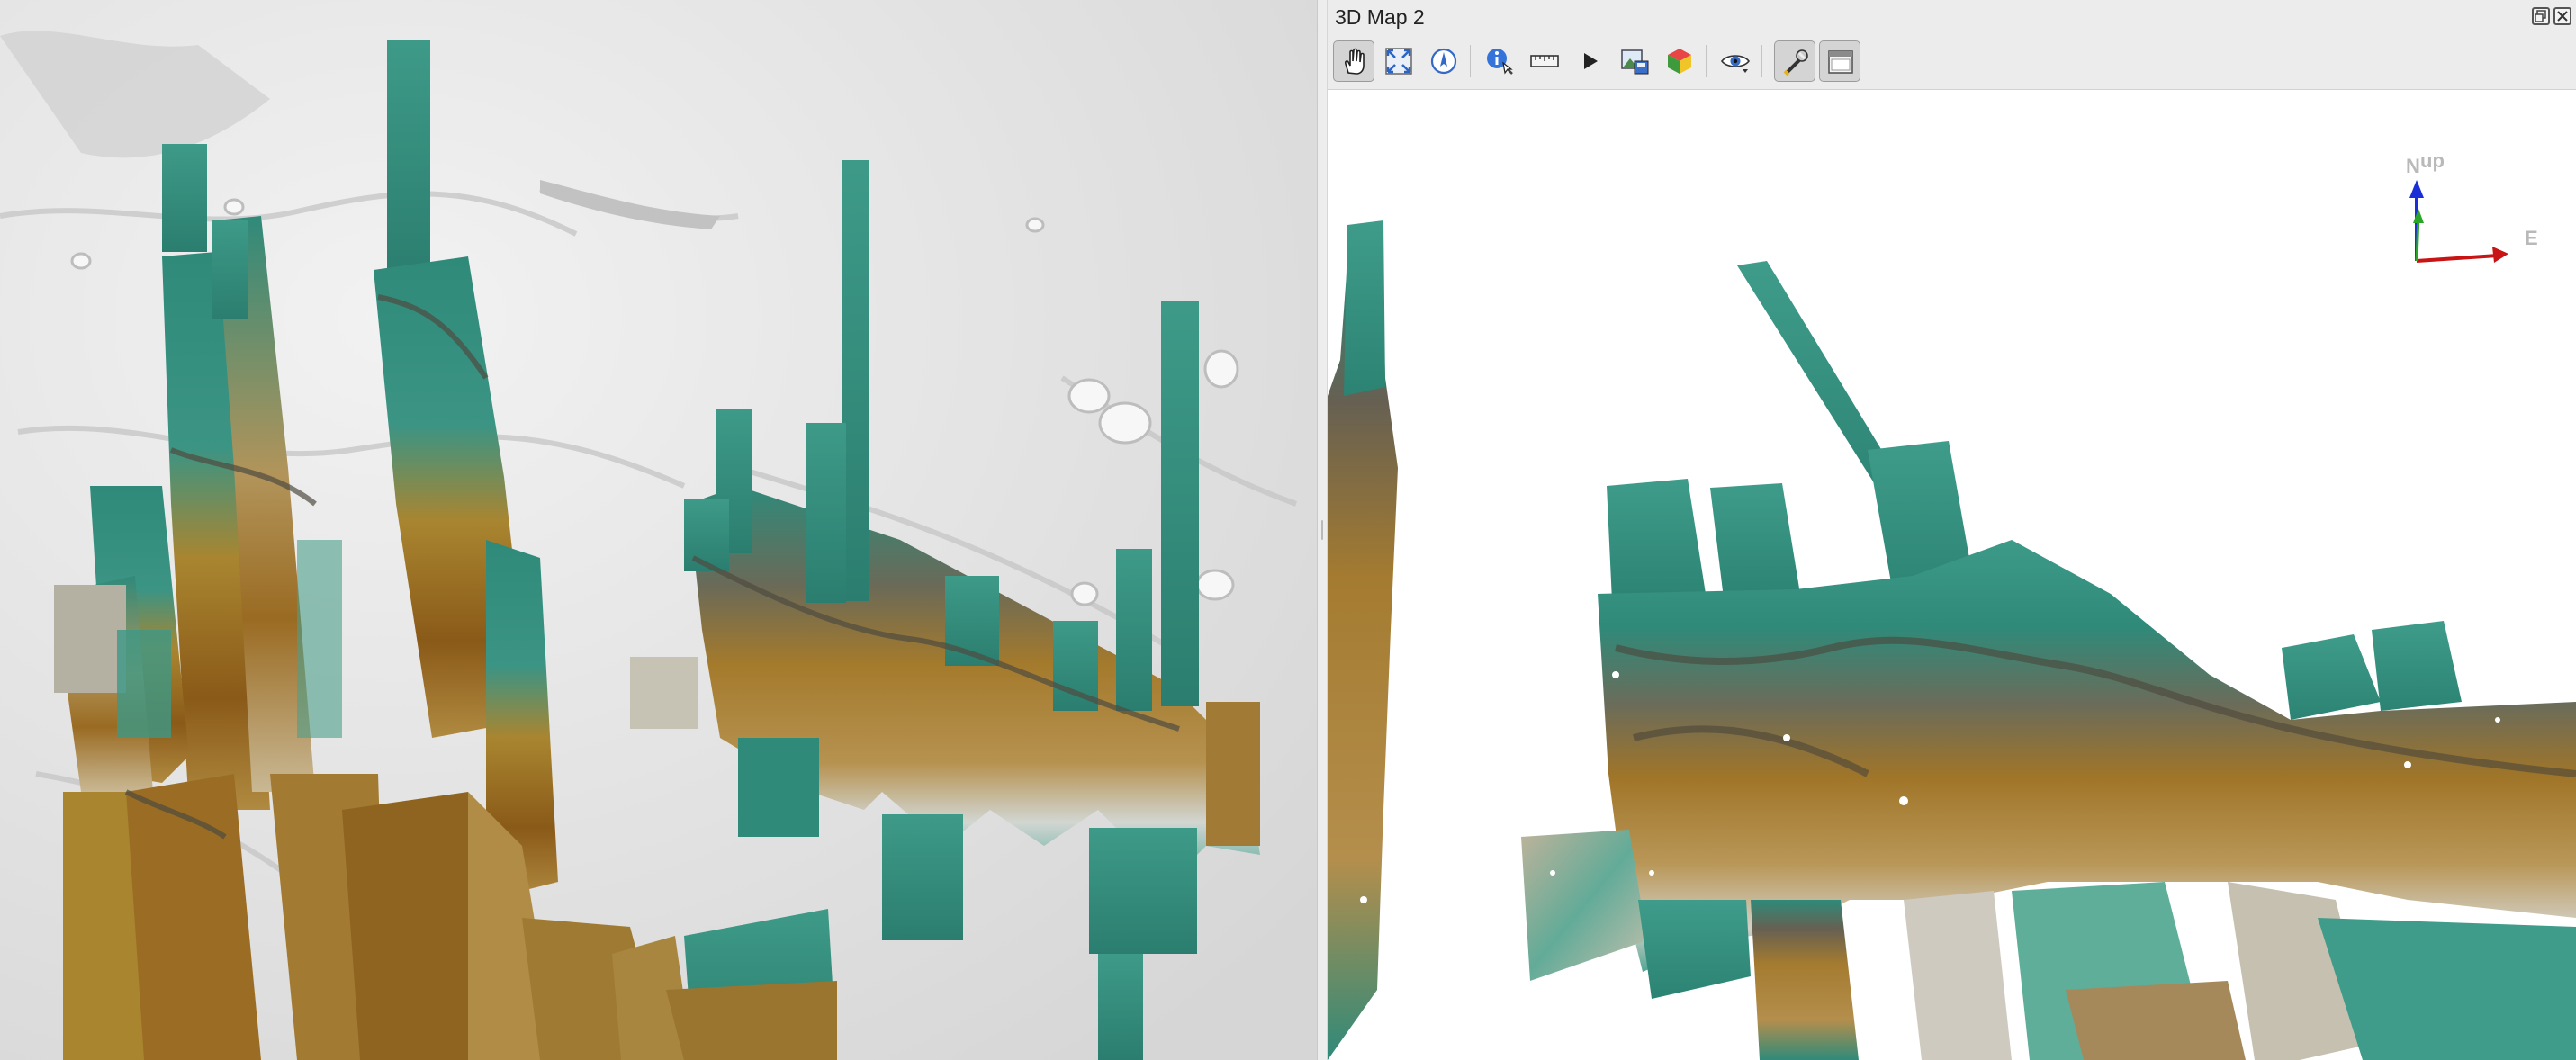 The image size is (2576, 1060). I want to click on pan-tool, so click(1353, 61).